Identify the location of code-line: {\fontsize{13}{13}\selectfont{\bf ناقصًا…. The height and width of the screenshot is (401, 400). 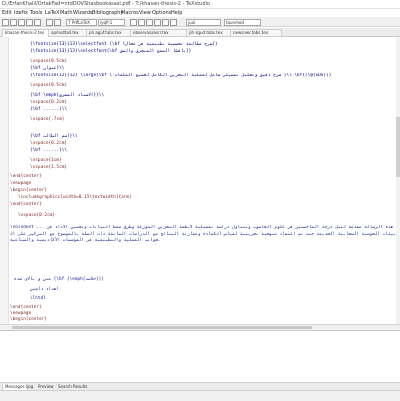
(111, 51).